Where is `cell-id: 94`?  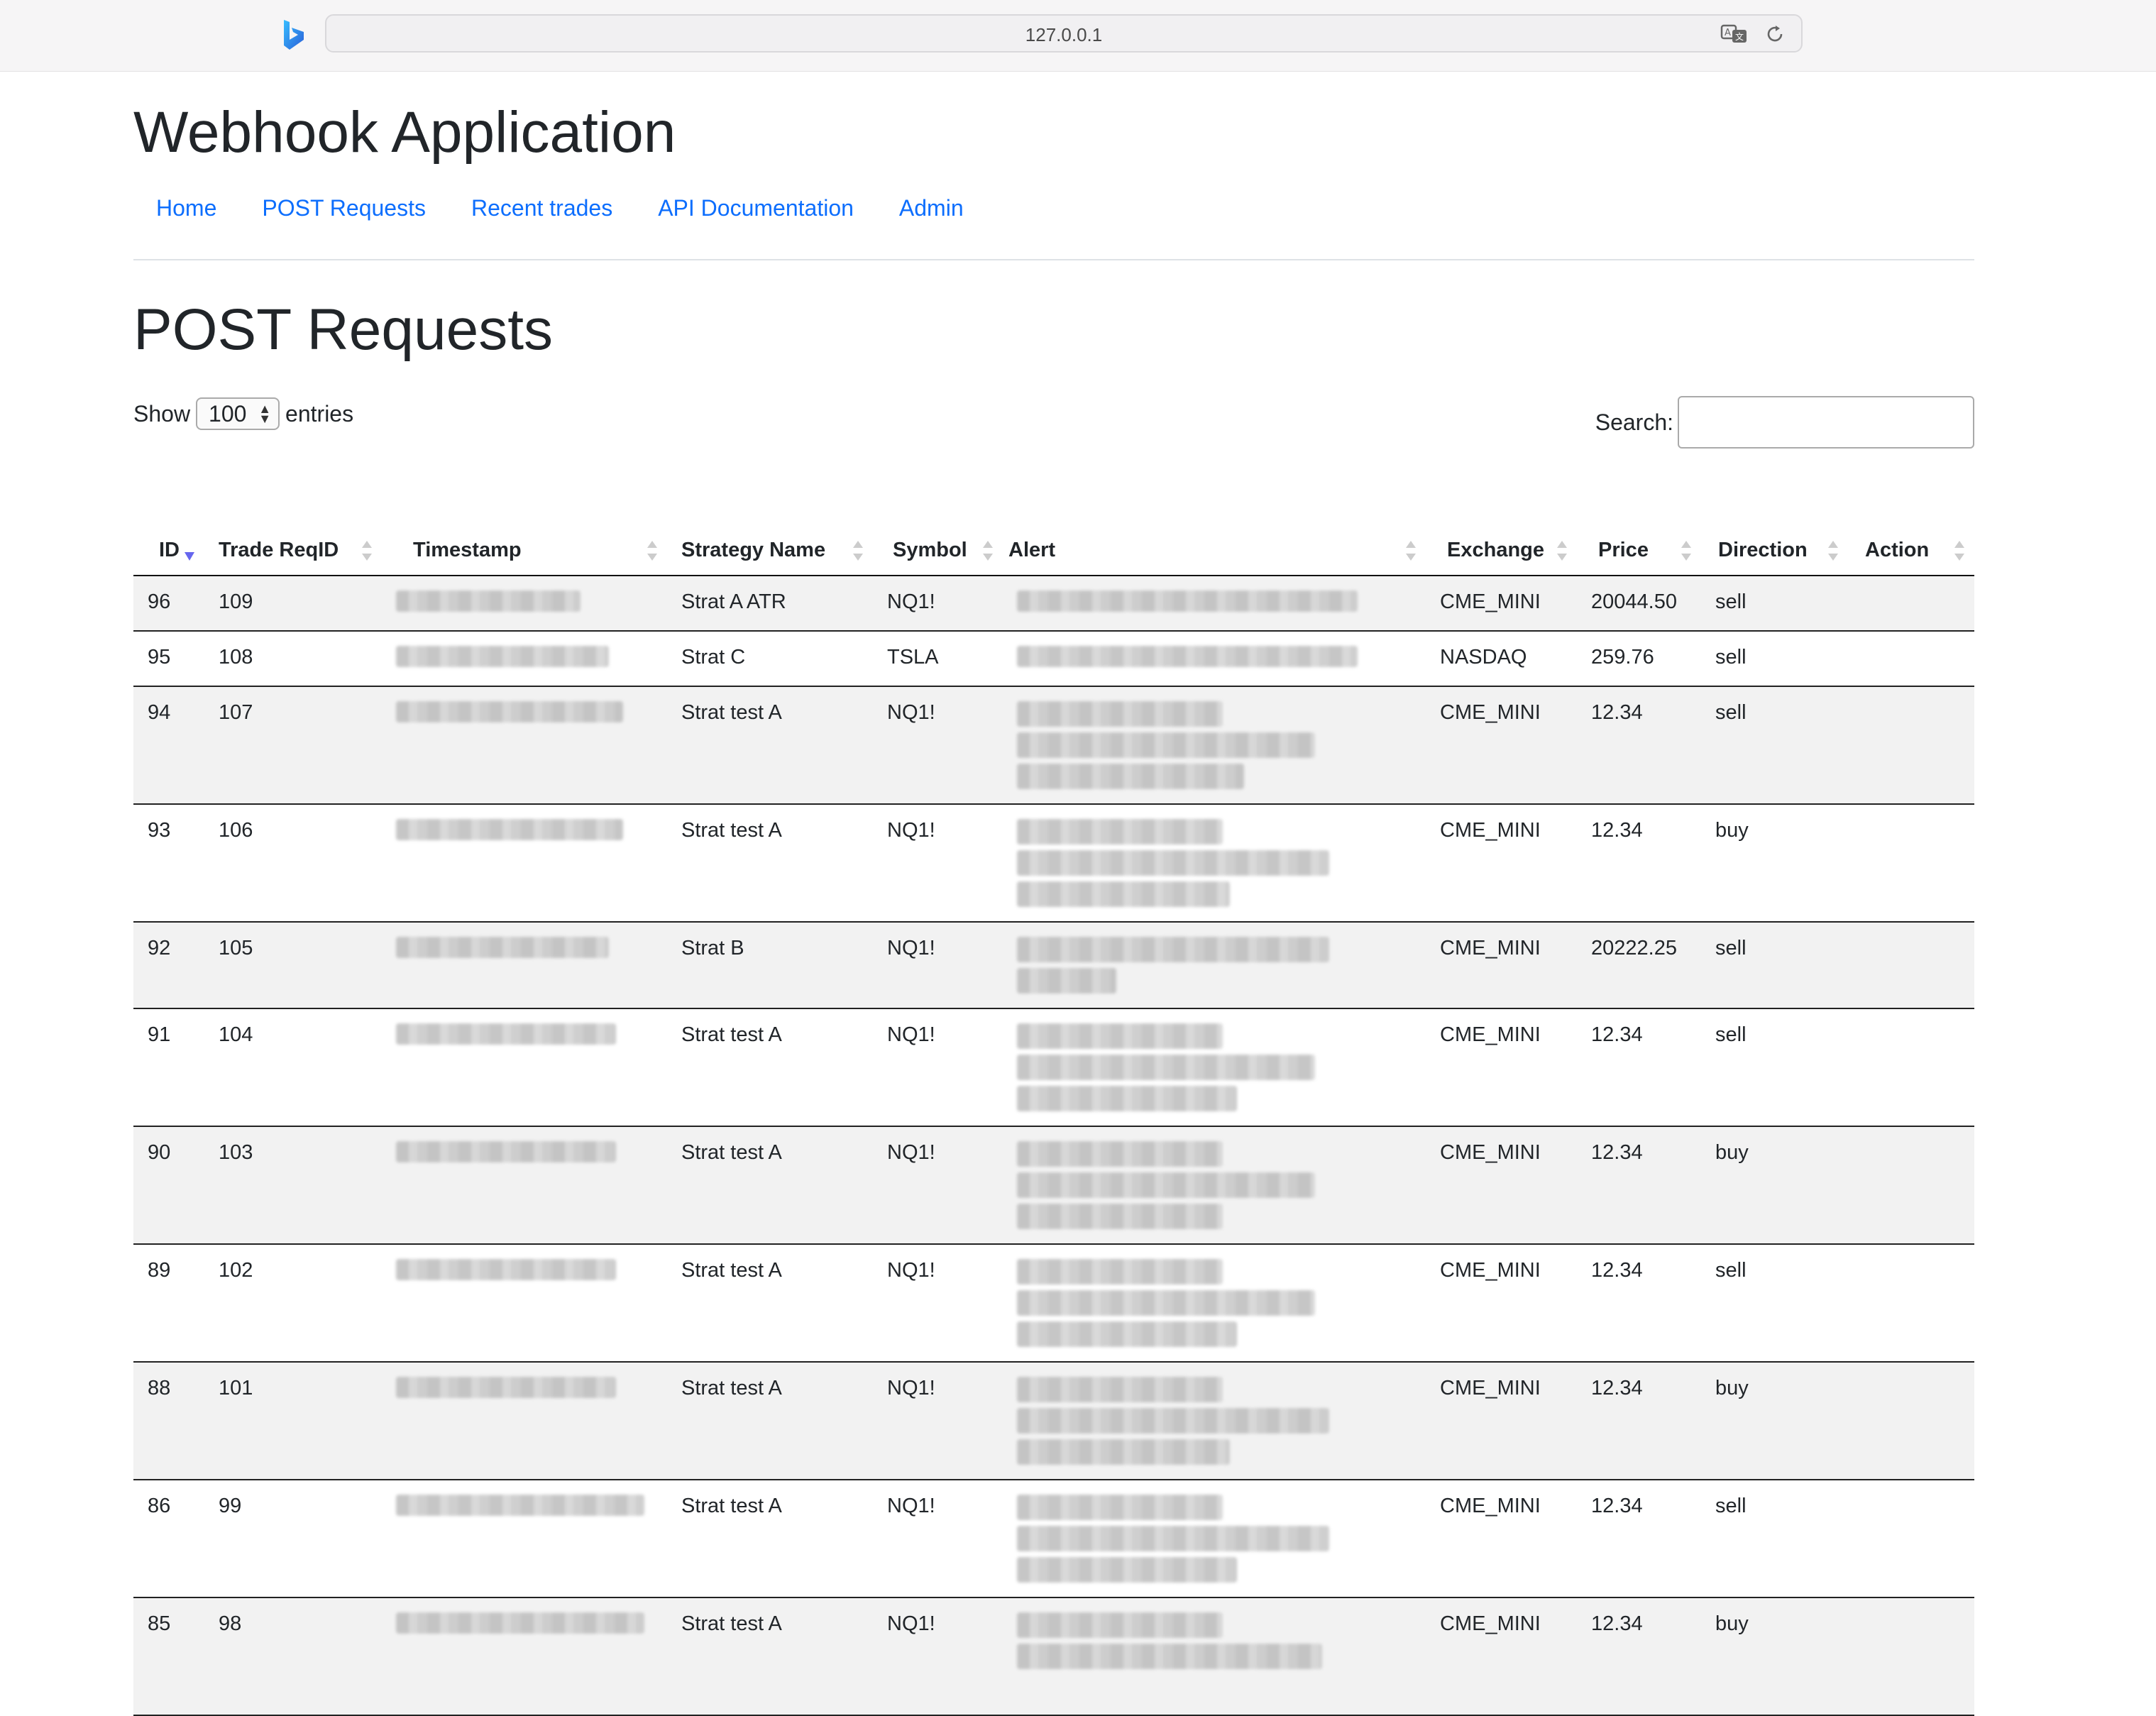 cell-id: 94 is located at coordinates (168, 745).